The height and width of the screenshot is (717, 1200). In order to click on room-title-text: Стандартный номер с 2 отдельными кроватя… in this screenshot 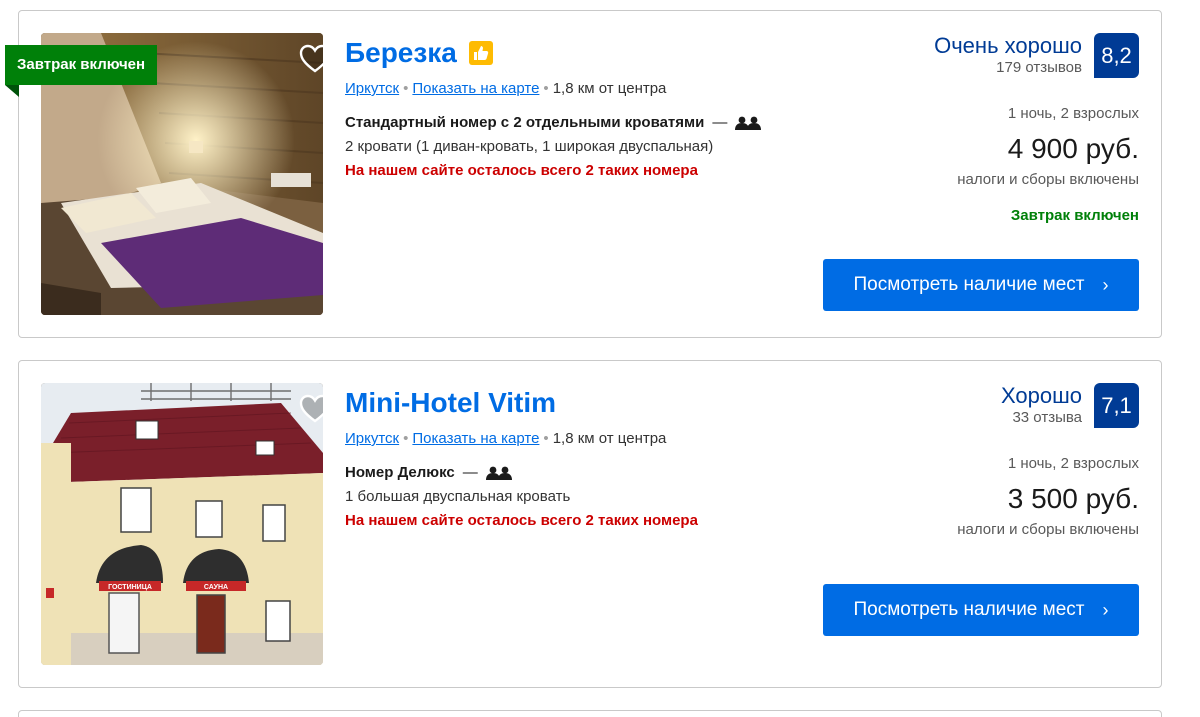, I will do `click(525, 122)`.